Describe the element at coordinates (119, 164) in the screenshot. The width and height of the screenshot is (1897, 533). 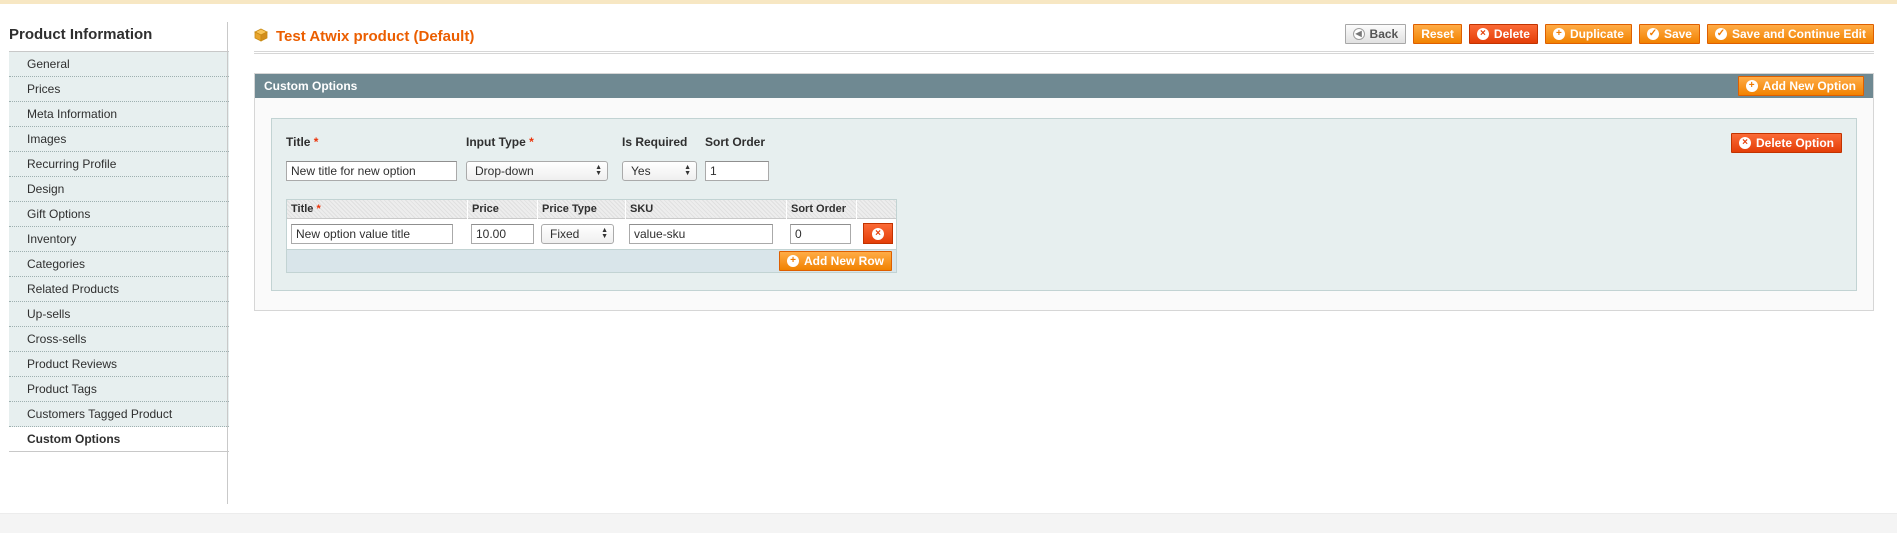
I see `sidebar-item-recurring-profile: Recurring Profile` at that location.